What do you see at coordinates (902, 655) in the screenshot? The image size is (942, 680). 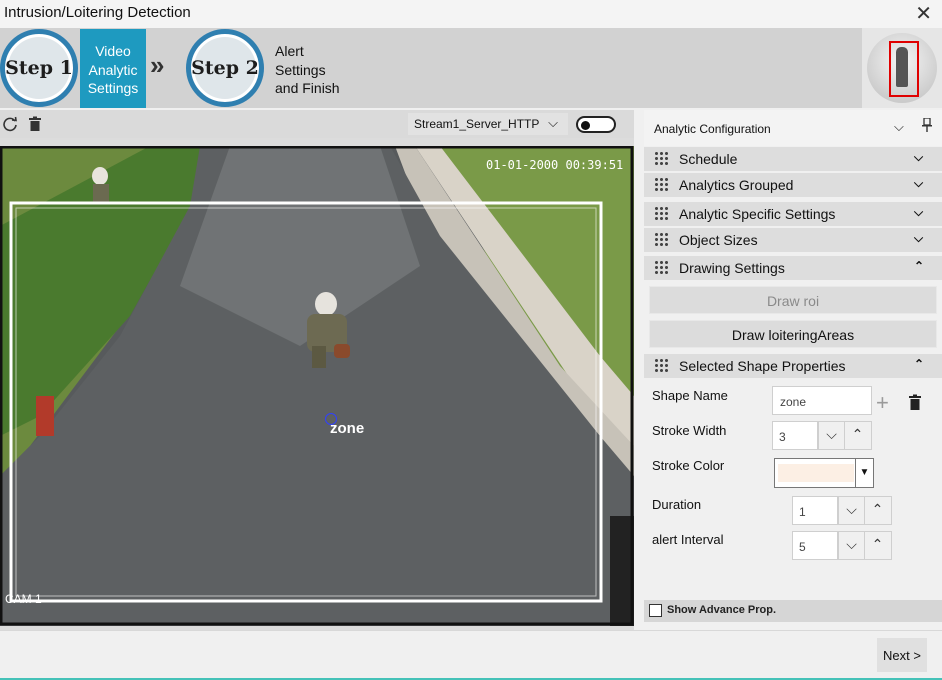 I see `next-button: Next >` at bounding box center [902, 655].